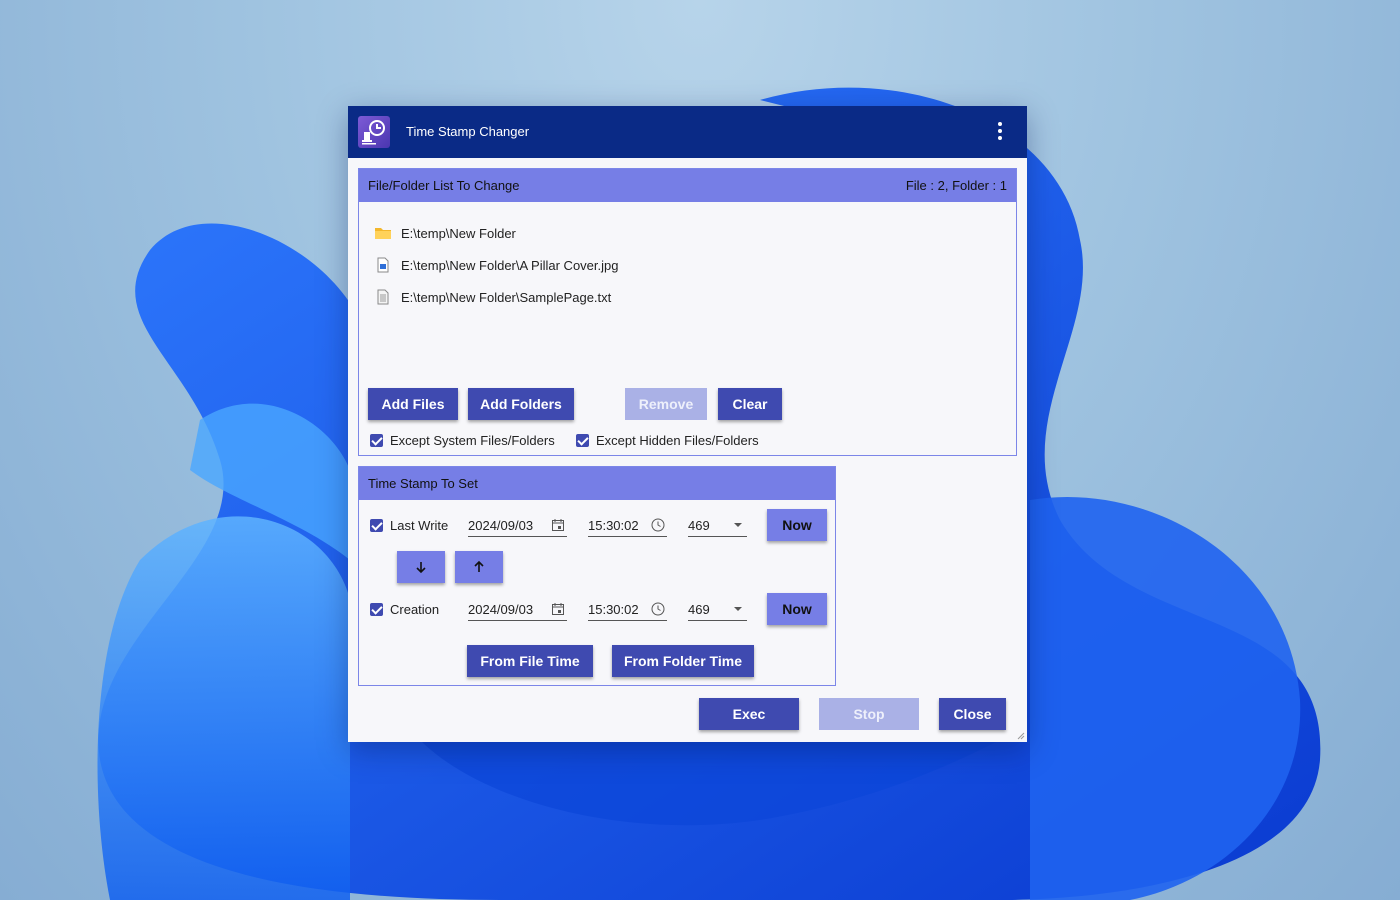 The width and height of the screenshot is (1400, 900). I want to click on from-folder-time-button: From Folder Time, so click(683, 661).